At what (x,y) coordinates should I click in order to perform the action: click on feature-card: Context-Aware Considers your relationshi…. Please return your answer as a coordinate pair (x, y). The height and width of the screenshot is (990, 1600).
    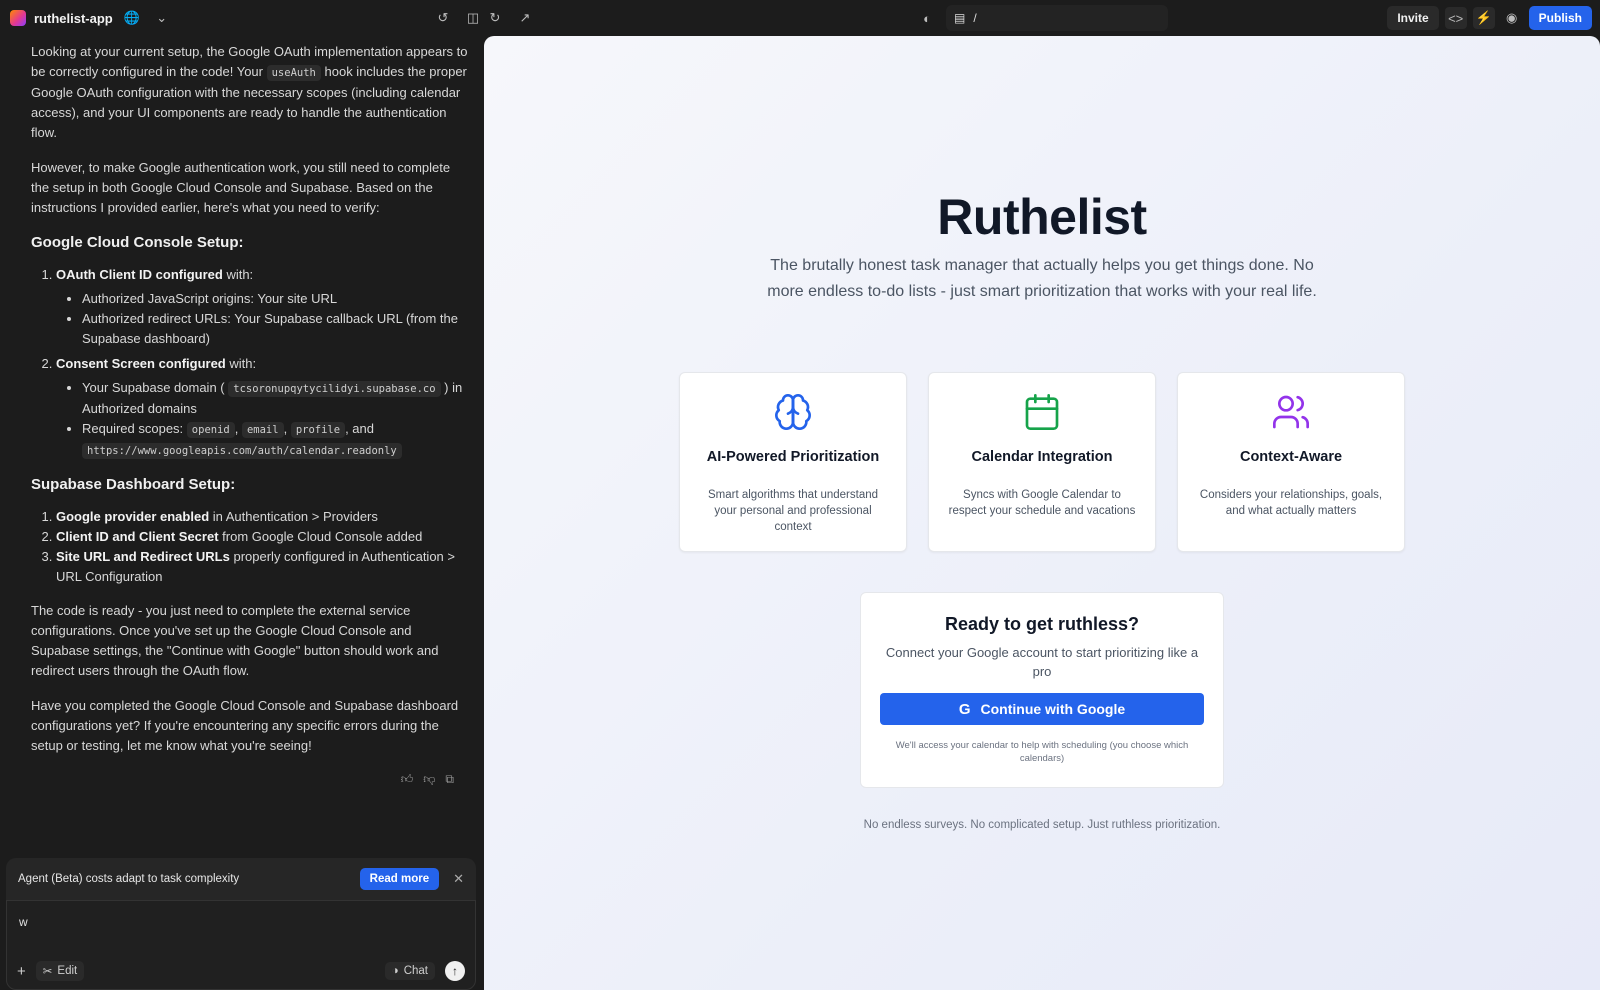
    Looking at the image, I should click on (1291, 462).